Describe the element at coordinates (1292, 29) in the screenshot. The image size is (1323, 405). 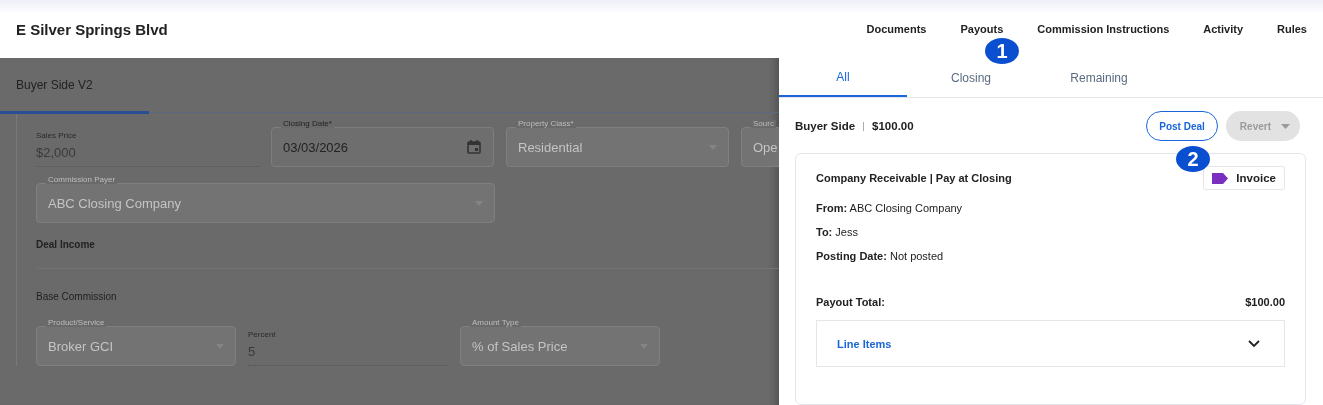
I see `nav-link: Rules` at that location.